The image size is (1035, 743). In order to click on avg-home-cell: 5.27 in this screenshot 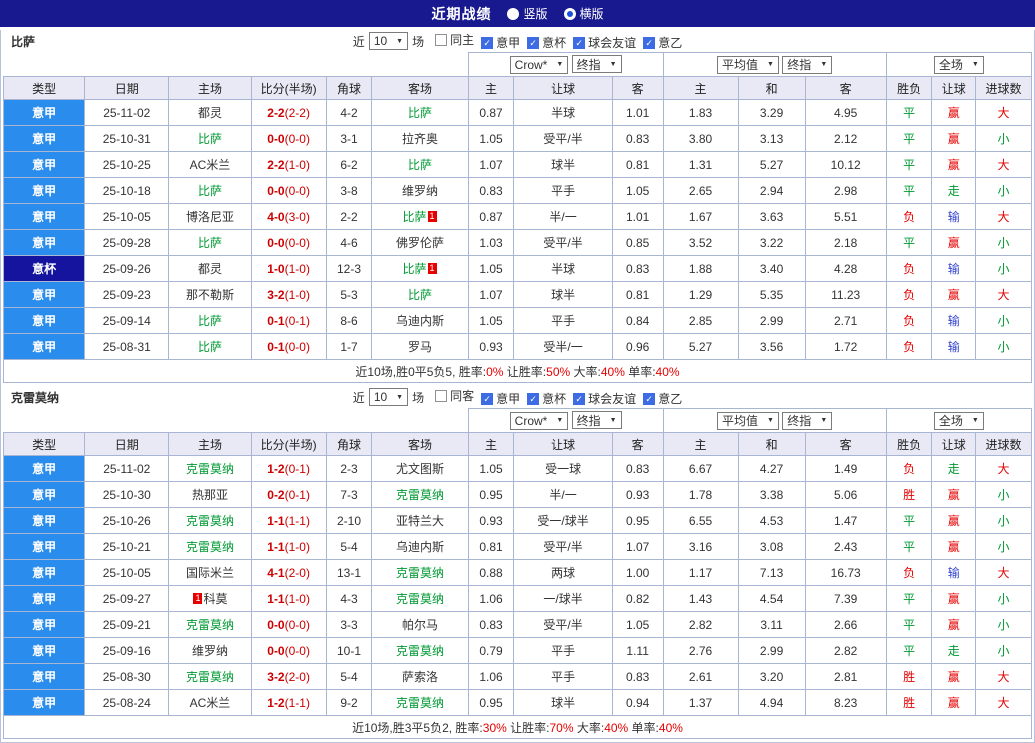, I will do `click(700, 346)`.